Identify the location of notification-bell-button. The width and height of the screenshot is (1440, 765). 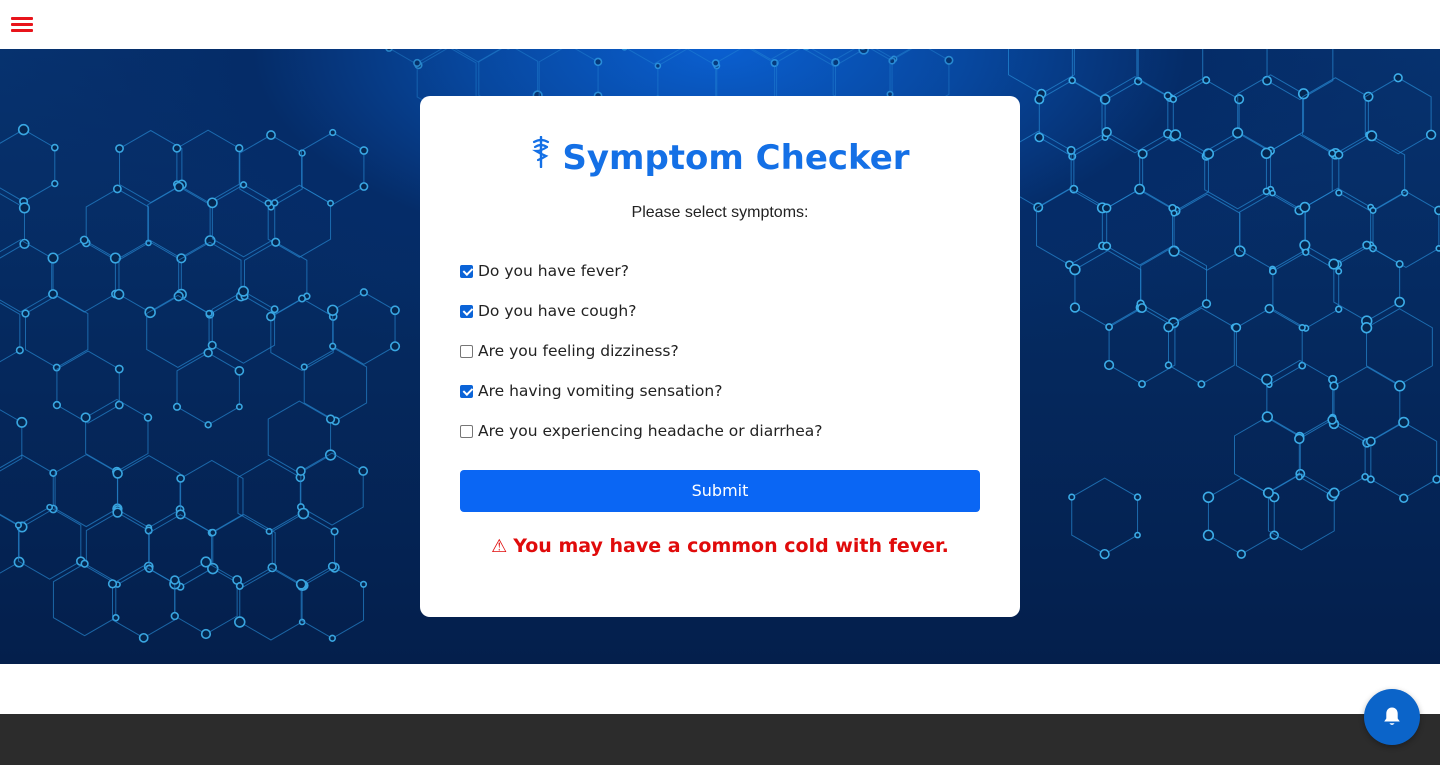
(1392, 717).